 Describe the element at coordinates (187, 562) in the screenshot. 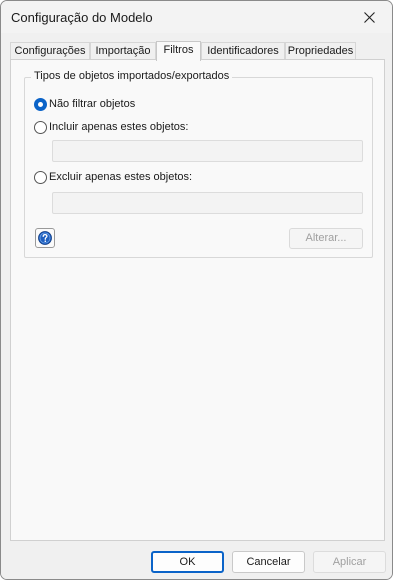

I see `ok-button: OK` at that location.